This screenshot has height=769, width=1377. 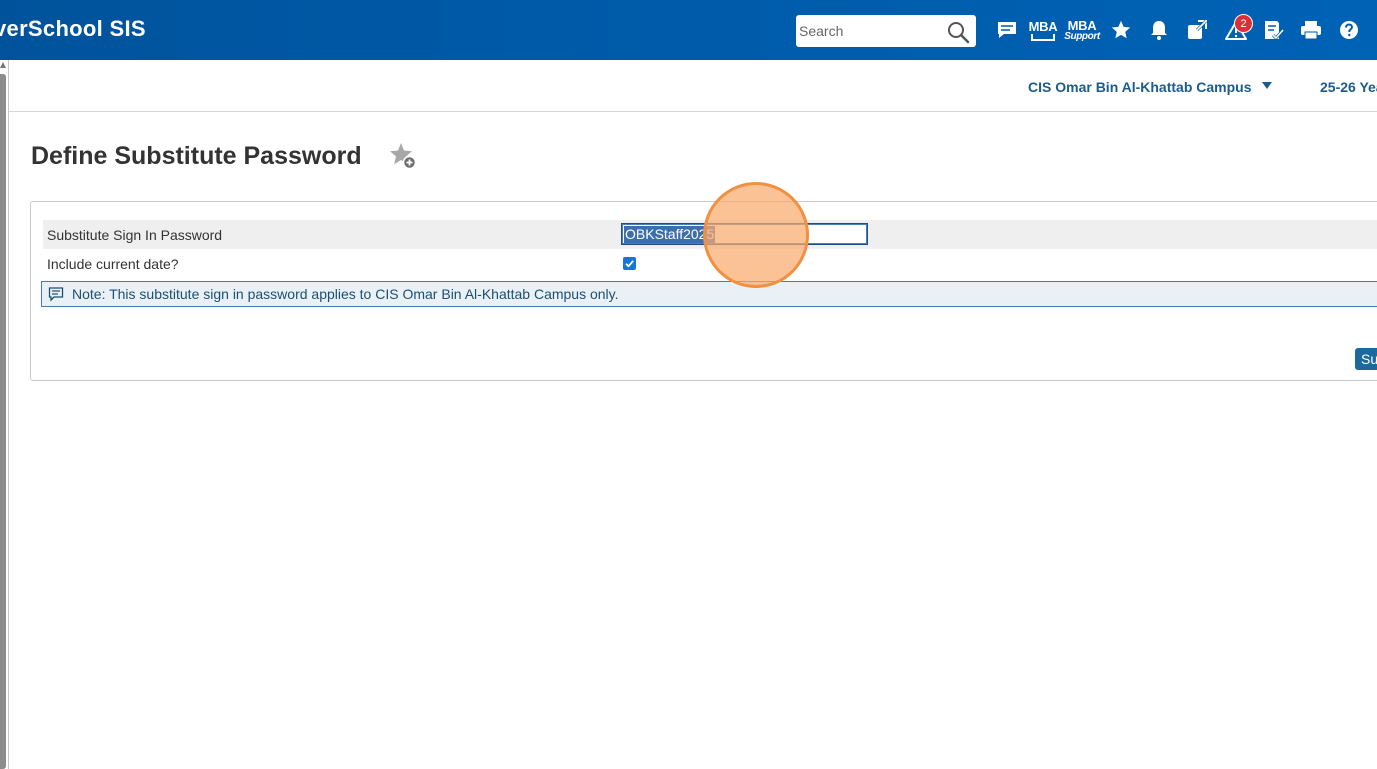 What do you see at coordinates (1267, 85) in the screenshot?
I see `chevron-down-icon` at bounding box center [1267, 85].